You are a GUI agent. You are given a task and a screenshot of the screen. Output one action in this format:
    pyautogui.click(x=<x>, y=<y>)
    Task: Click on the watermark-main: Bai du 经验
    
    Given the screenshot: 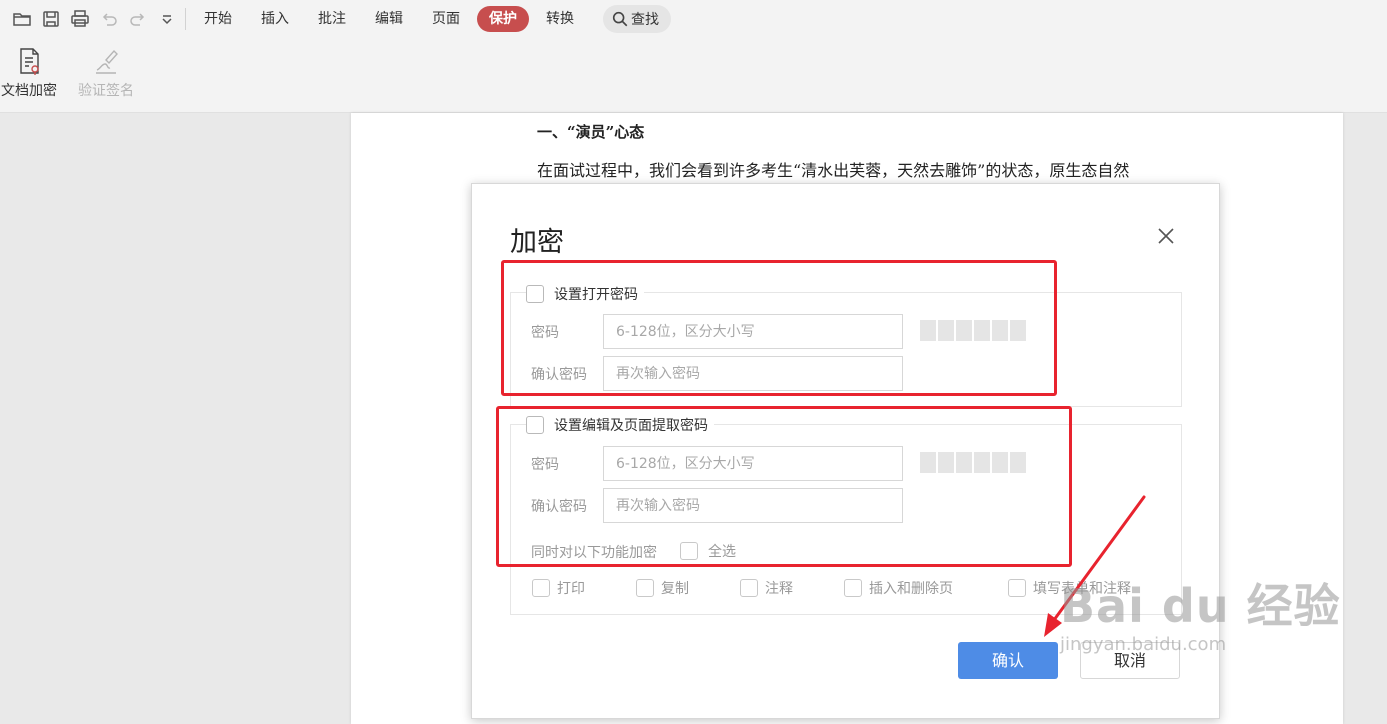 What is the action you would take?
    pyautogui.click(x=1200, y=606)
    